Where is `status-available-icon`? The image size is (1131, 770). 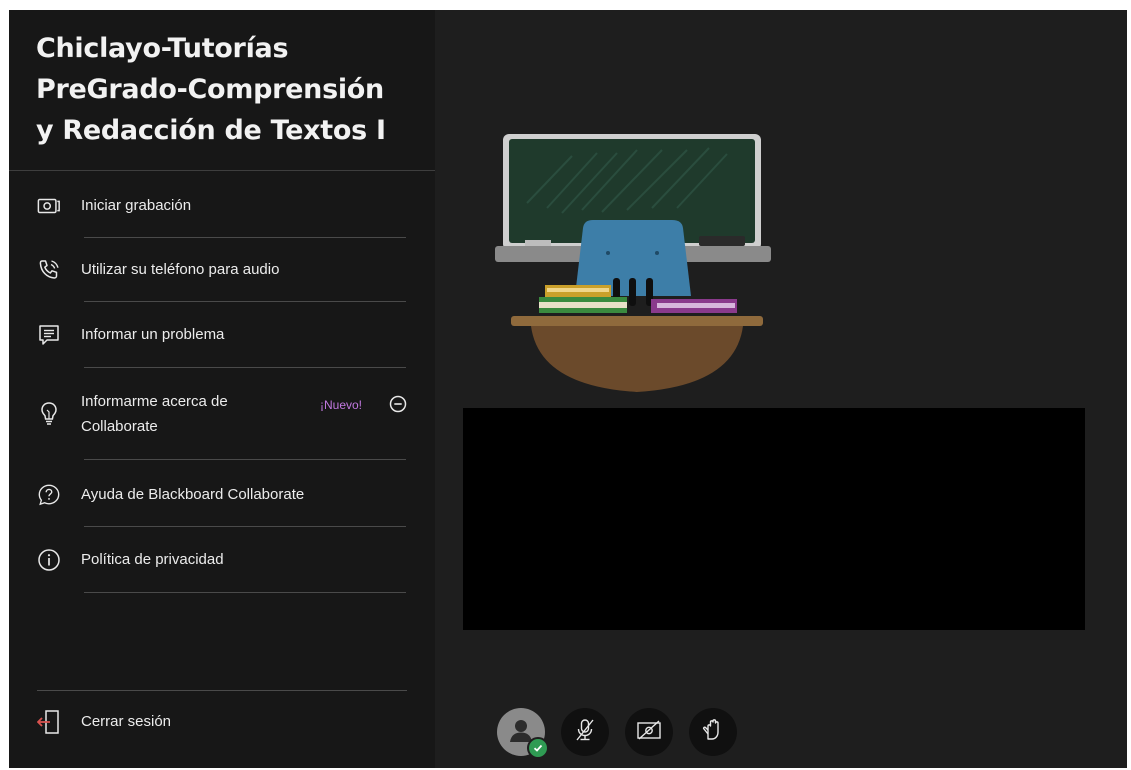 status-available-icon is located at coordinates (538, 748).